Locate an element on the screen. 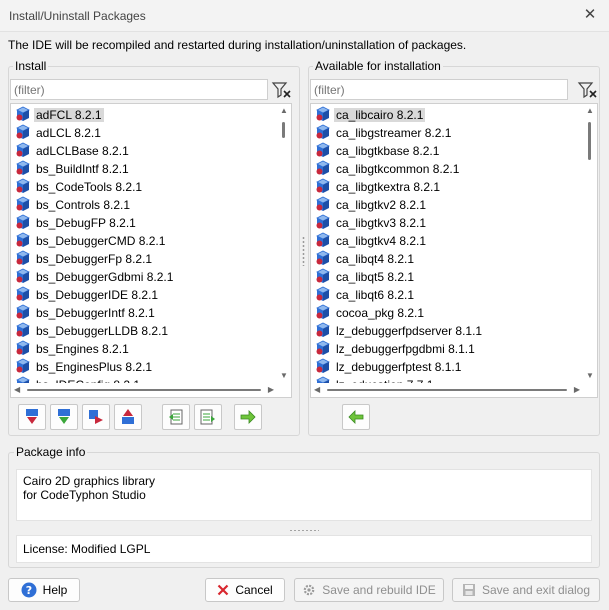  remove-button is located at coordinates (96, 417).